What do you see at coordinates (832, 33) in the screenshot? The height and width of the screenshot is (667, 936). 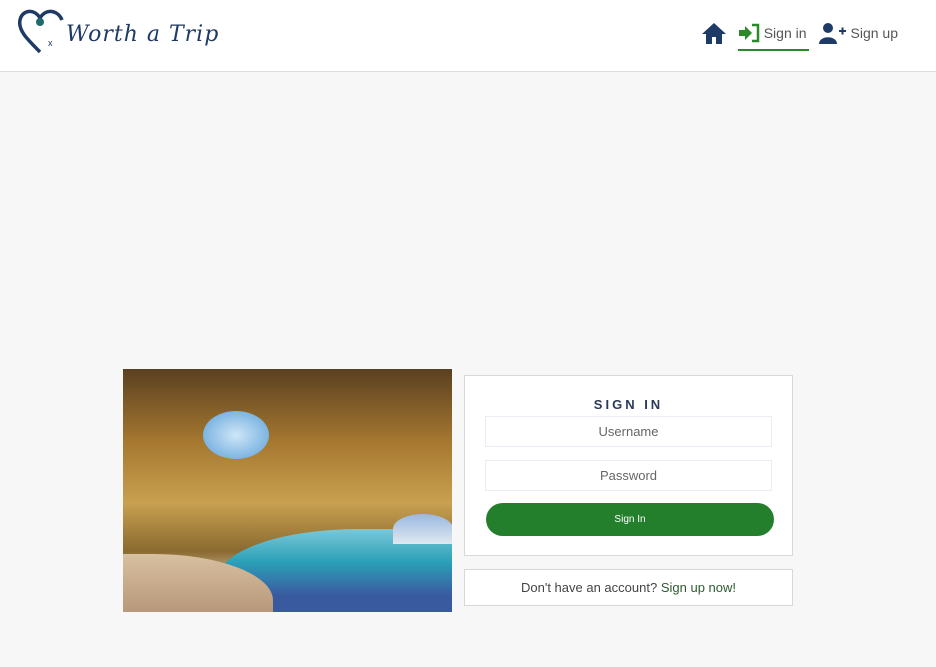 I see `user-plus-icon` at bounding box center [832, 33].